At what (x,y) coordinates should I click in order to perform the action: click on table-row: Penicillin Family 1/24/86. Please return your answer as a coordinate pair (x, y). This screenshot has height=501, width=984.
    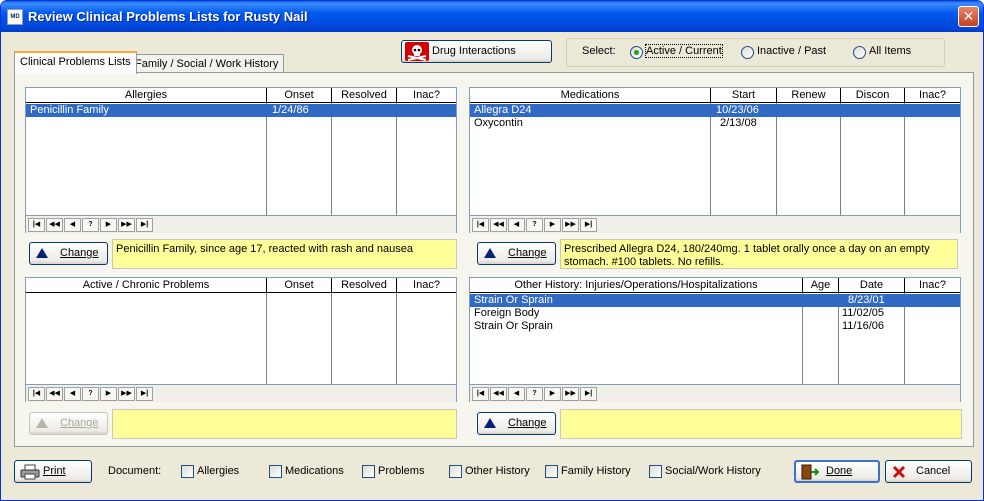
    Looking at the image, I should click on (241, 110).